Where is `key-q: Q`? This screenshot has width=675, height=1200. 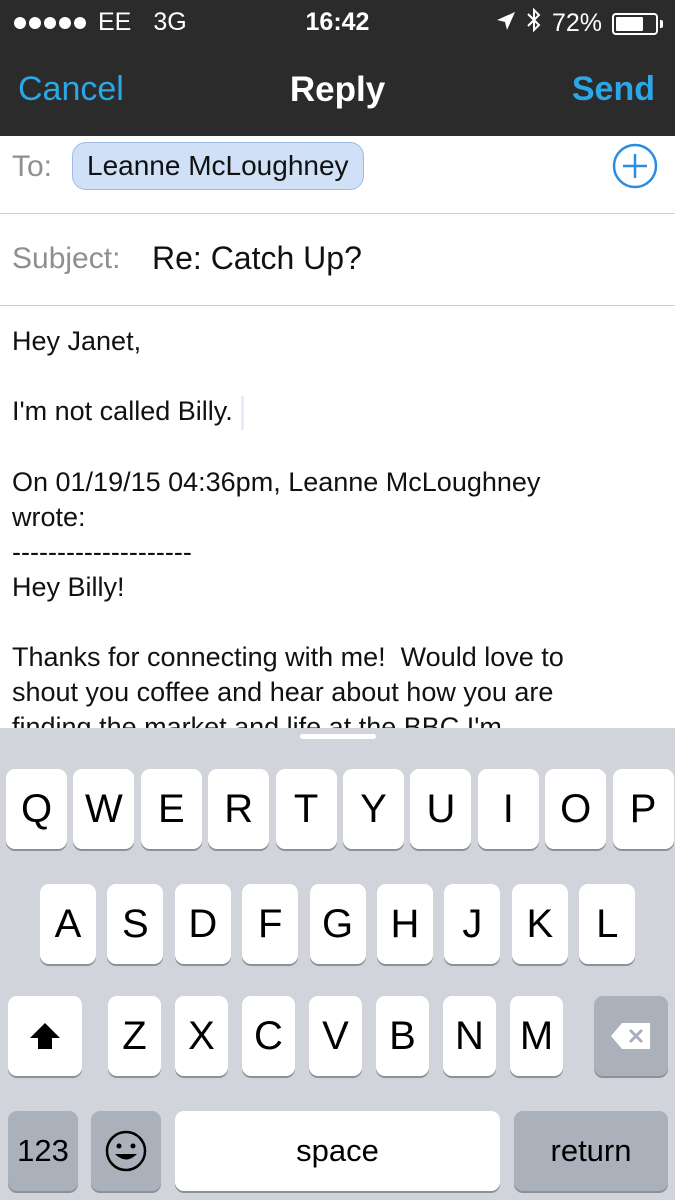
key-q: Q is located at coordinates (36, 809).